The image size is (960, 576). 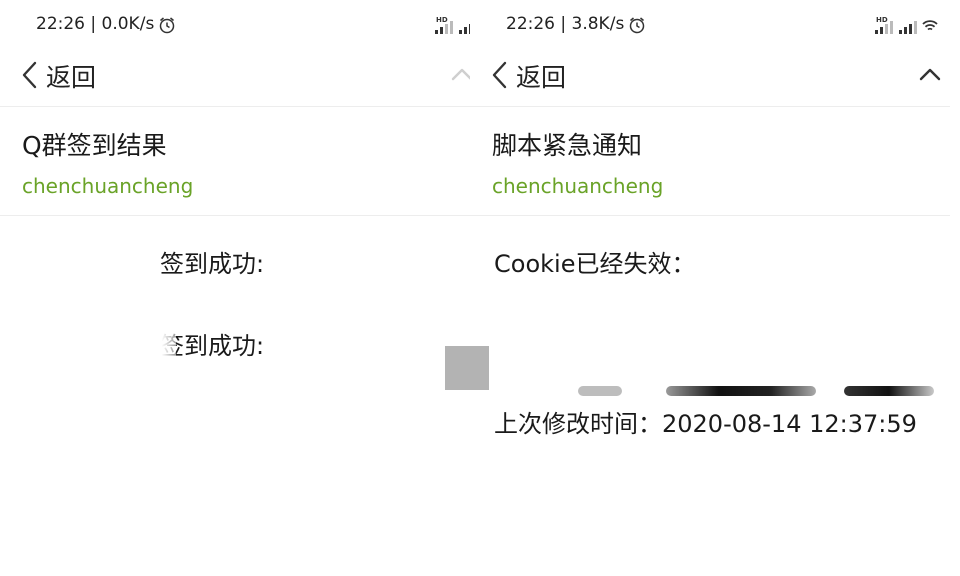 What do you see at coordinates (565, 24) in the screenshot?
I see `status-time-speed: 22:26 | 3.8K/s` at bounding box center [565, 24].